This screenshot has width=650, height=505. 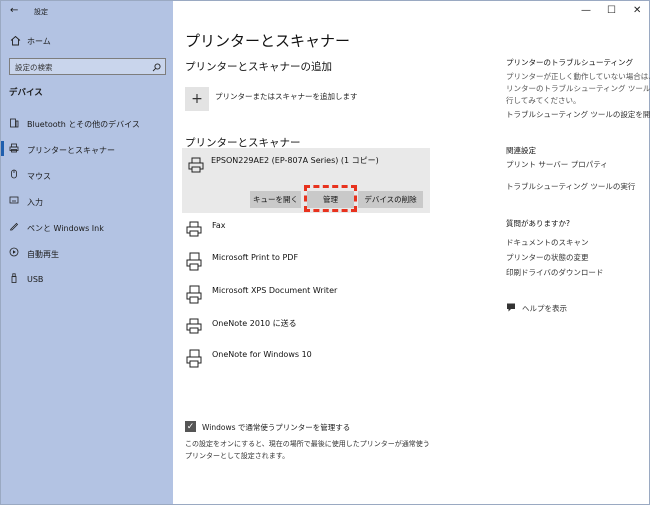 I want to click on sidebar-section-title: デバイス, so click(x=26, y=93).